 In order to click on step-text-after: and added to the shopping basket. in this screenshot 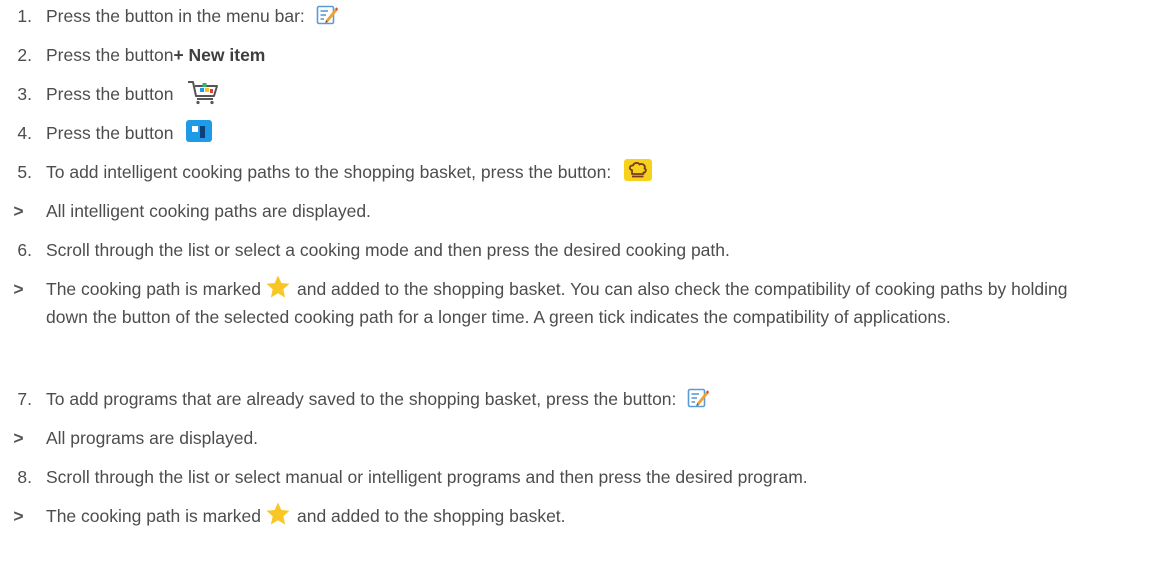, I will do `click(431, 516)`.